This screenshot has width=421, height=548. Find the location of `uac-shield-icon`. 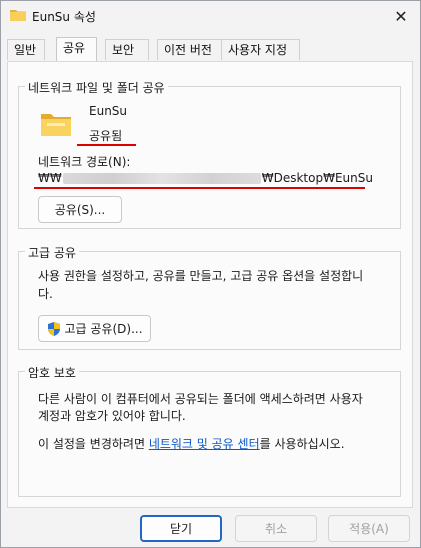

uac-shield-icon is located at coordinates (54, 328).